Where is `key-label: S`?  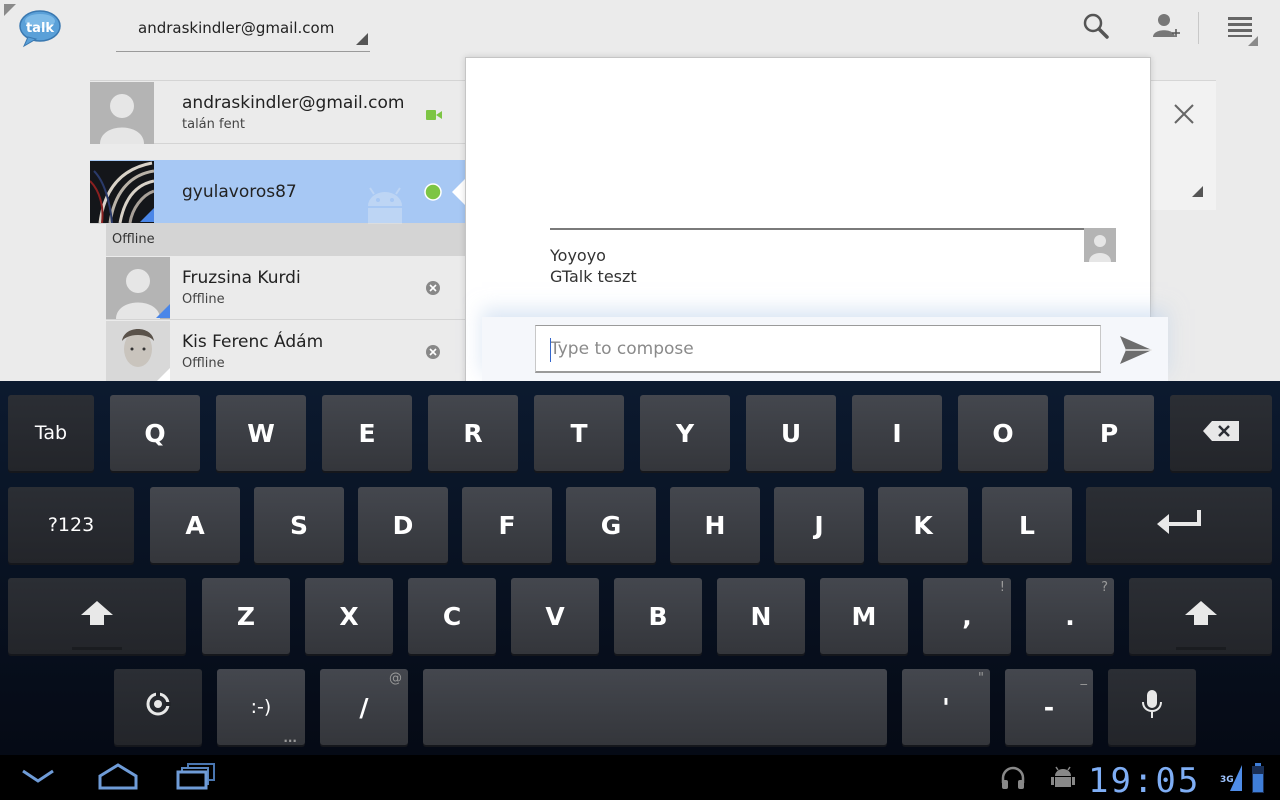
key-label: S is located at coordinates (298, 525).